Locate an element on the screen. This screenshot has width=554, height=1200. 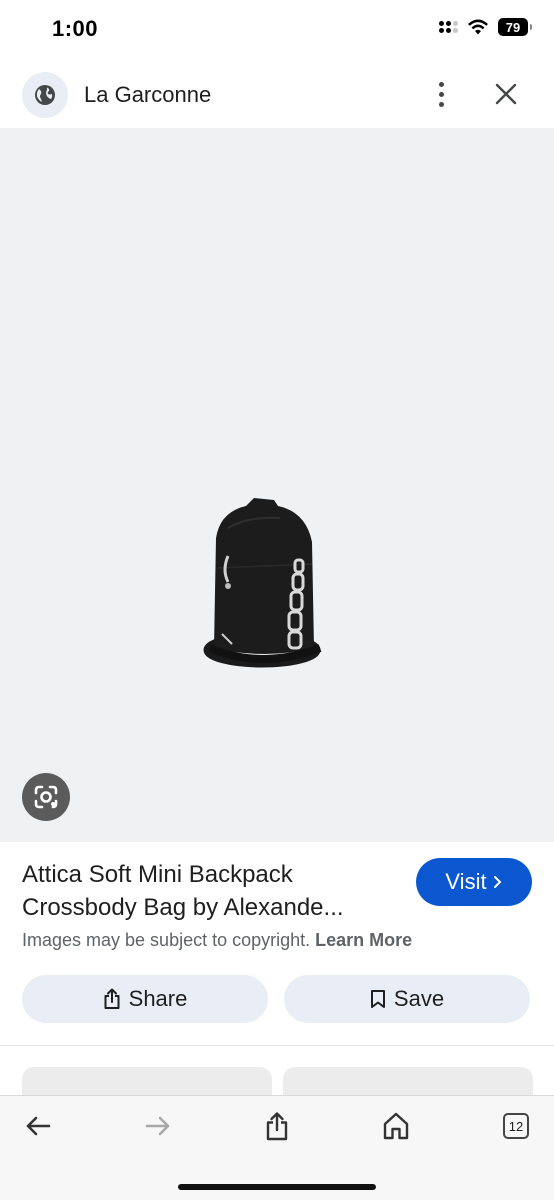
home-indicator is located at coordinates (277, 1187).